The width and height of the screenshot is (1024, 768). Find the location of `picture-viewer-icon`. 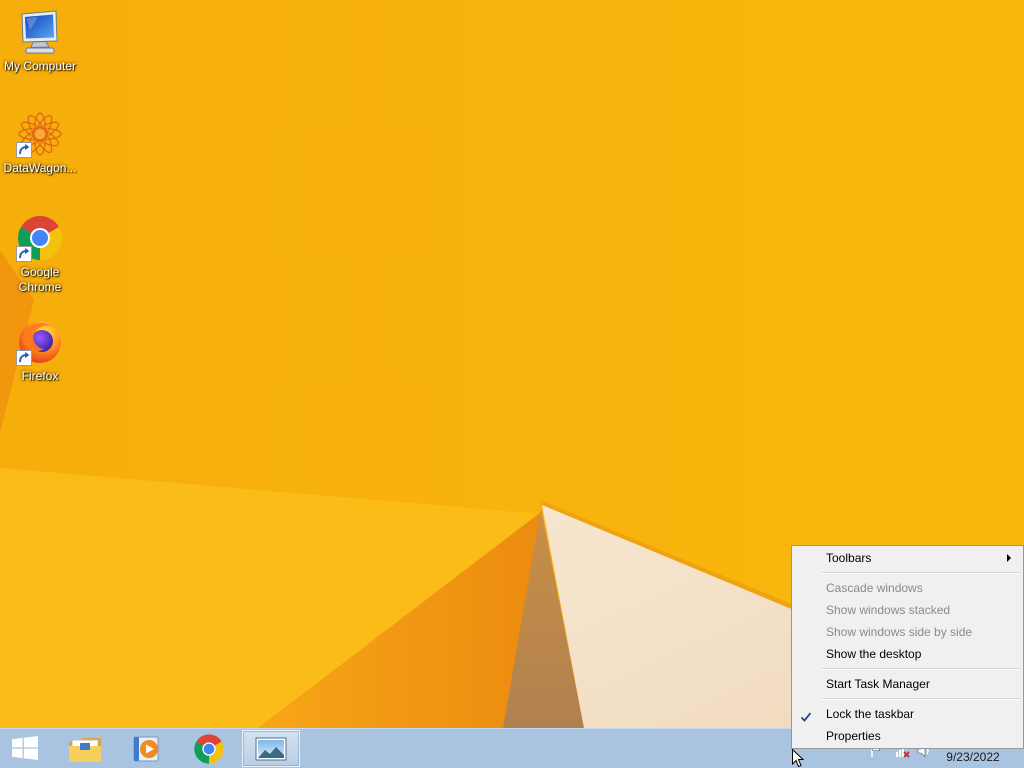

picture-viewer-icon is located at coordinates (271, 748).